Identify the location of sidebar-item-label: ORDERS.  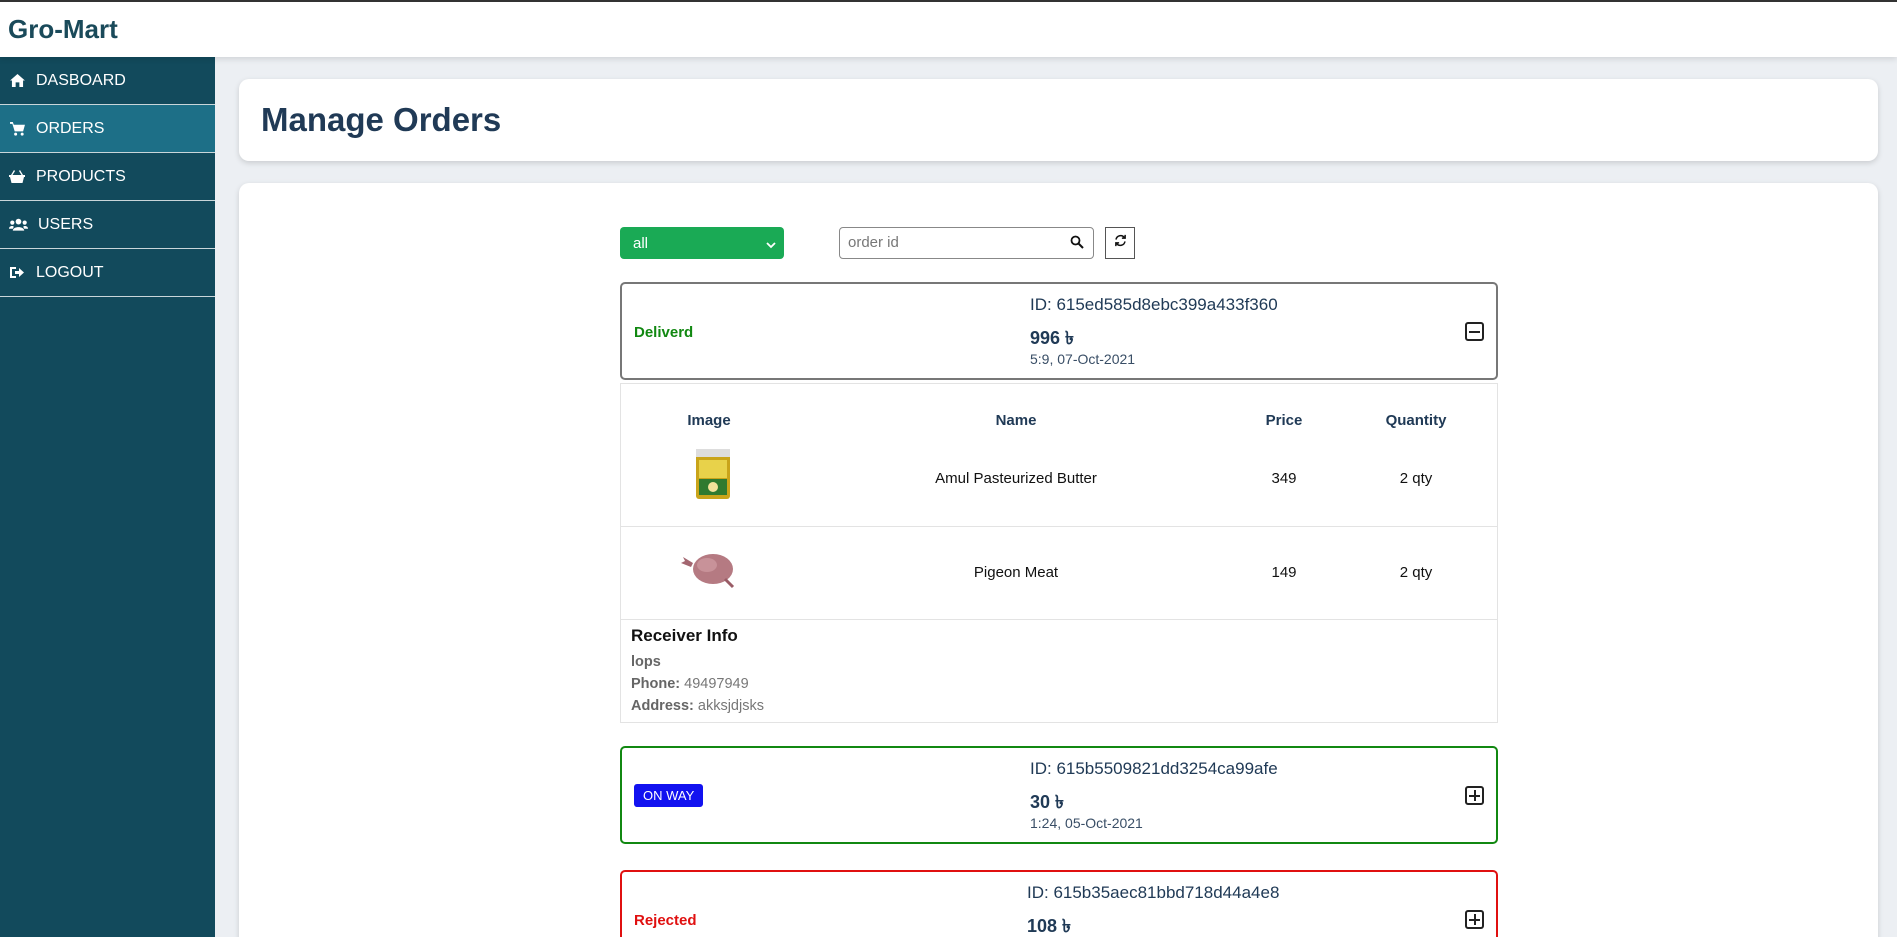
(70, 128).